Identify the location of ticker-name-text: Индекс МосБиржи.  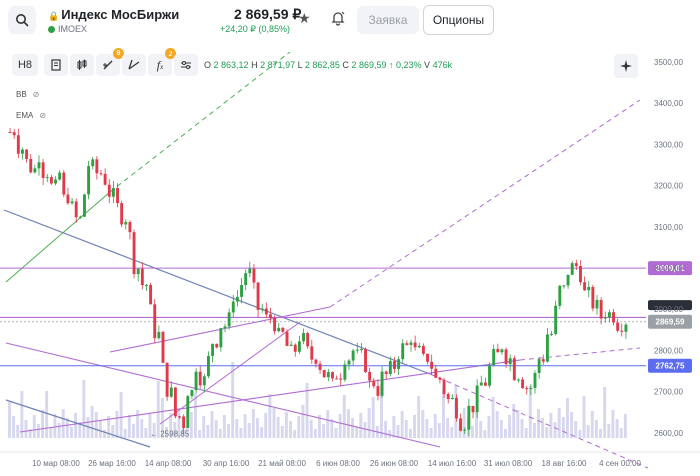
(120, 14).